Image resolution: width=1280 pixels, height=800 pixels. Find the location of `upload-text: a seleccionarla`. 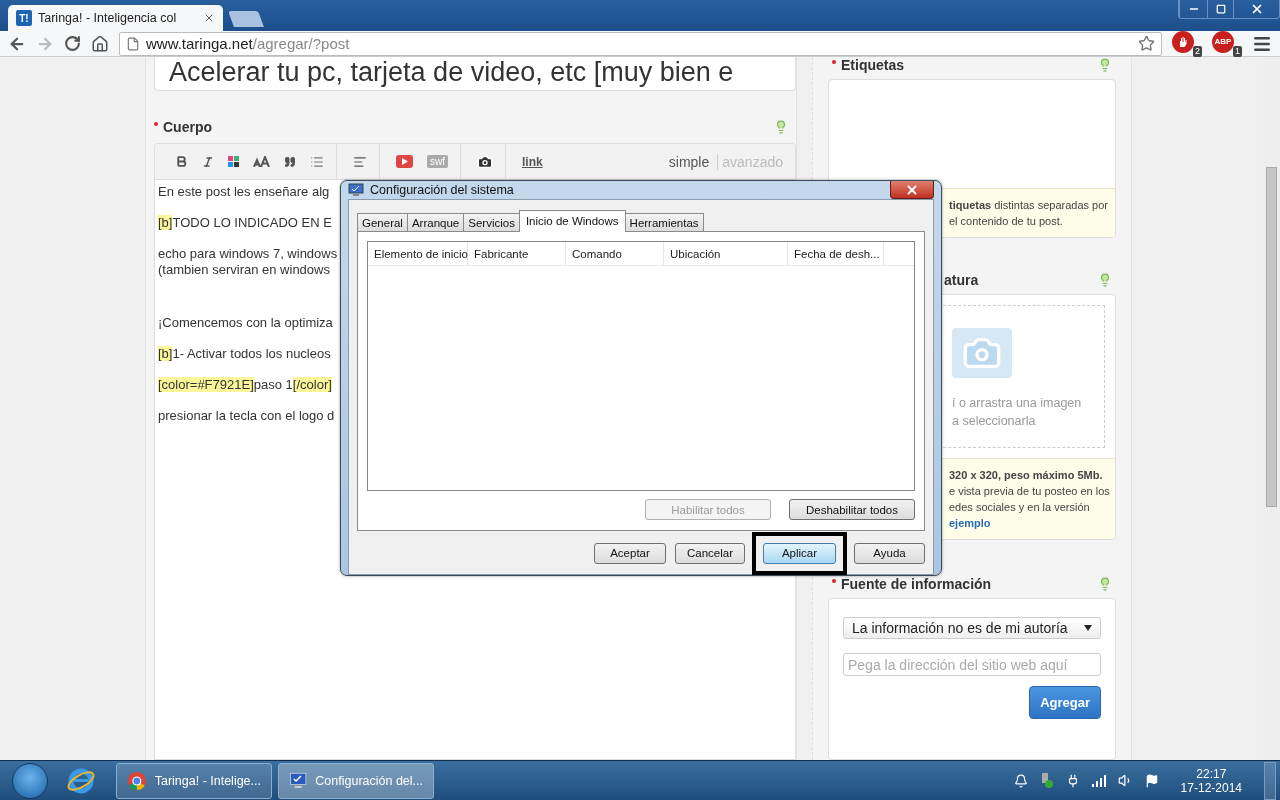

upload-text: a seleccionarla is located at coordinates (994, 422).